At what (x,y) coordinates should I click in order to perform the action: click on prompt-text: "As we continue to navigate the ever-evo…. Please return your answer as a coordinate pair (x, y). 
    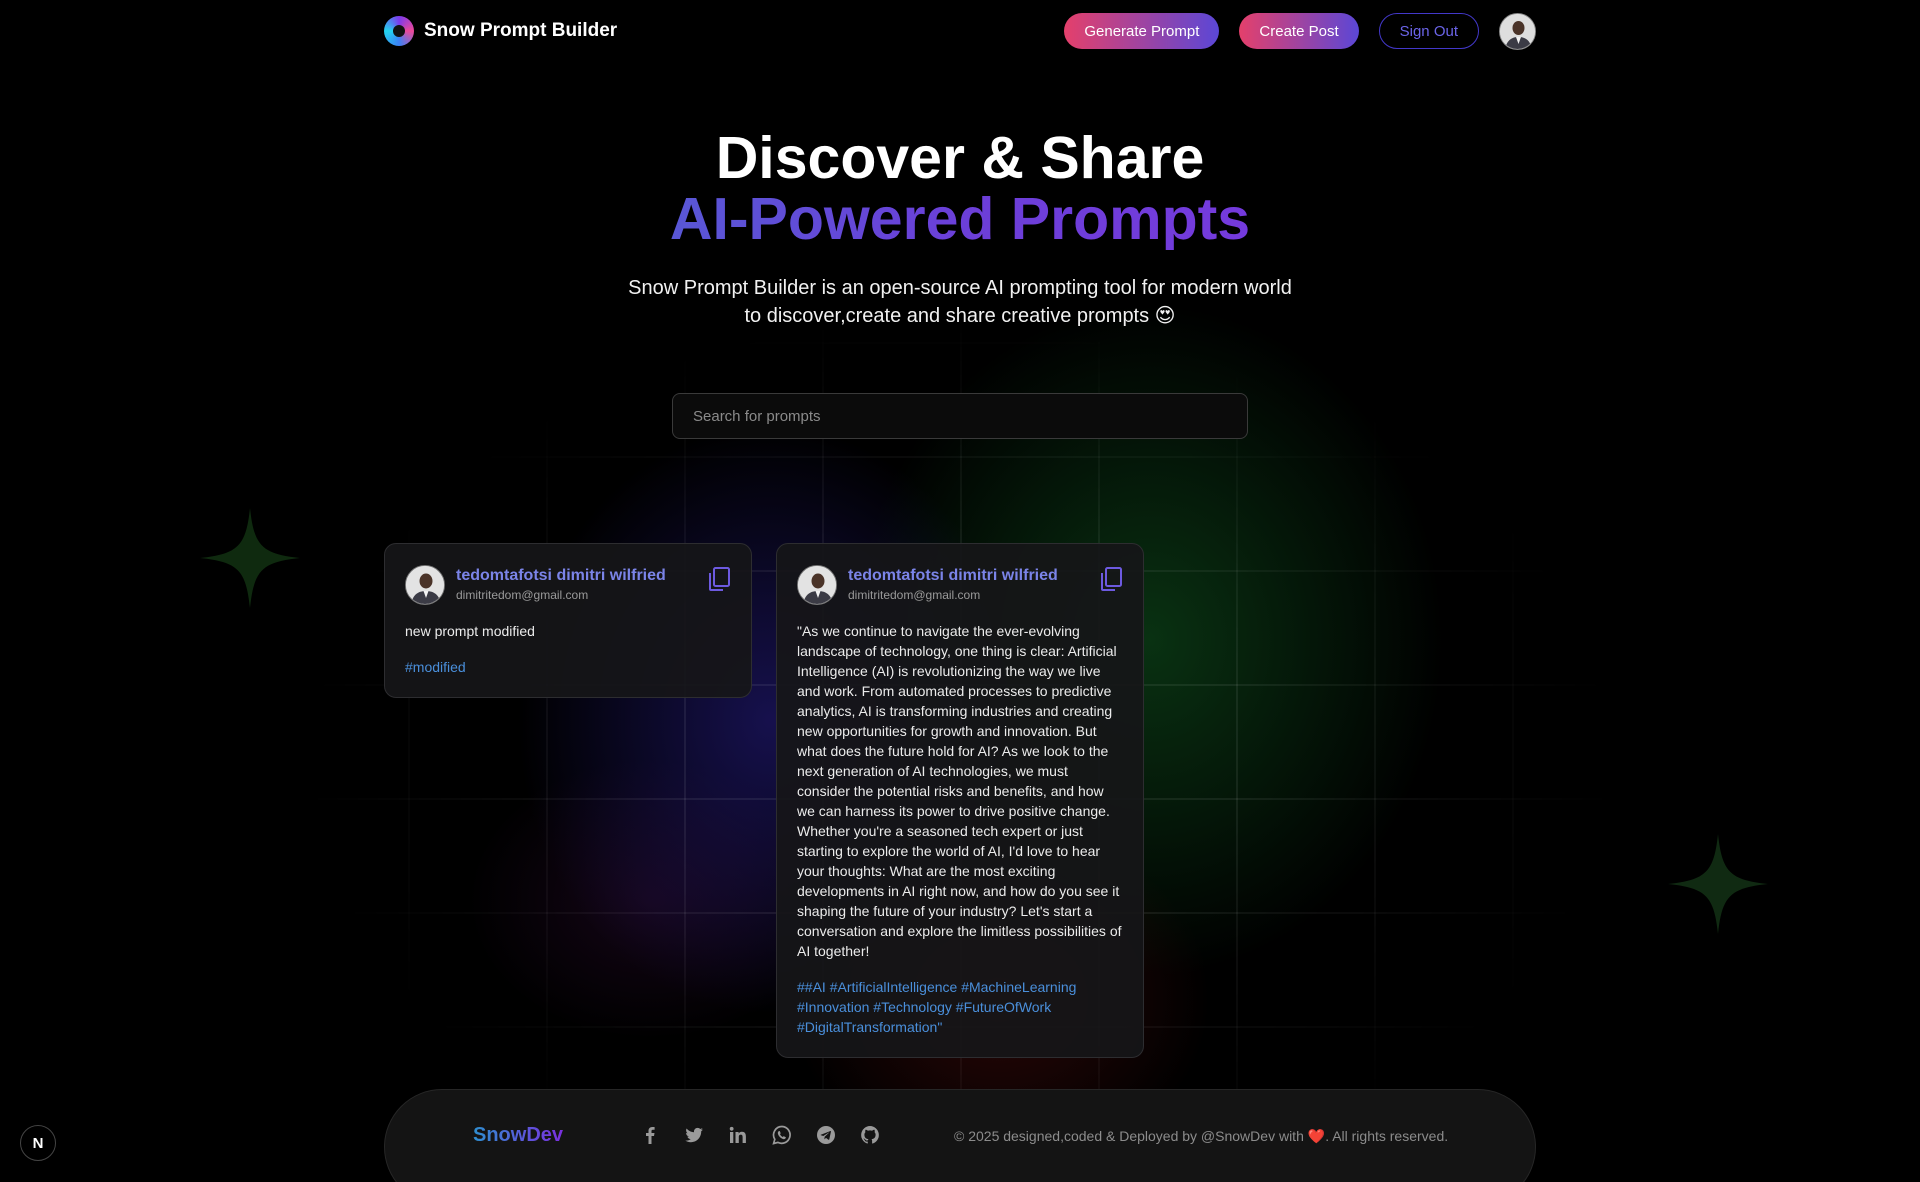
    Looking at the image, I should click on (959, 791).